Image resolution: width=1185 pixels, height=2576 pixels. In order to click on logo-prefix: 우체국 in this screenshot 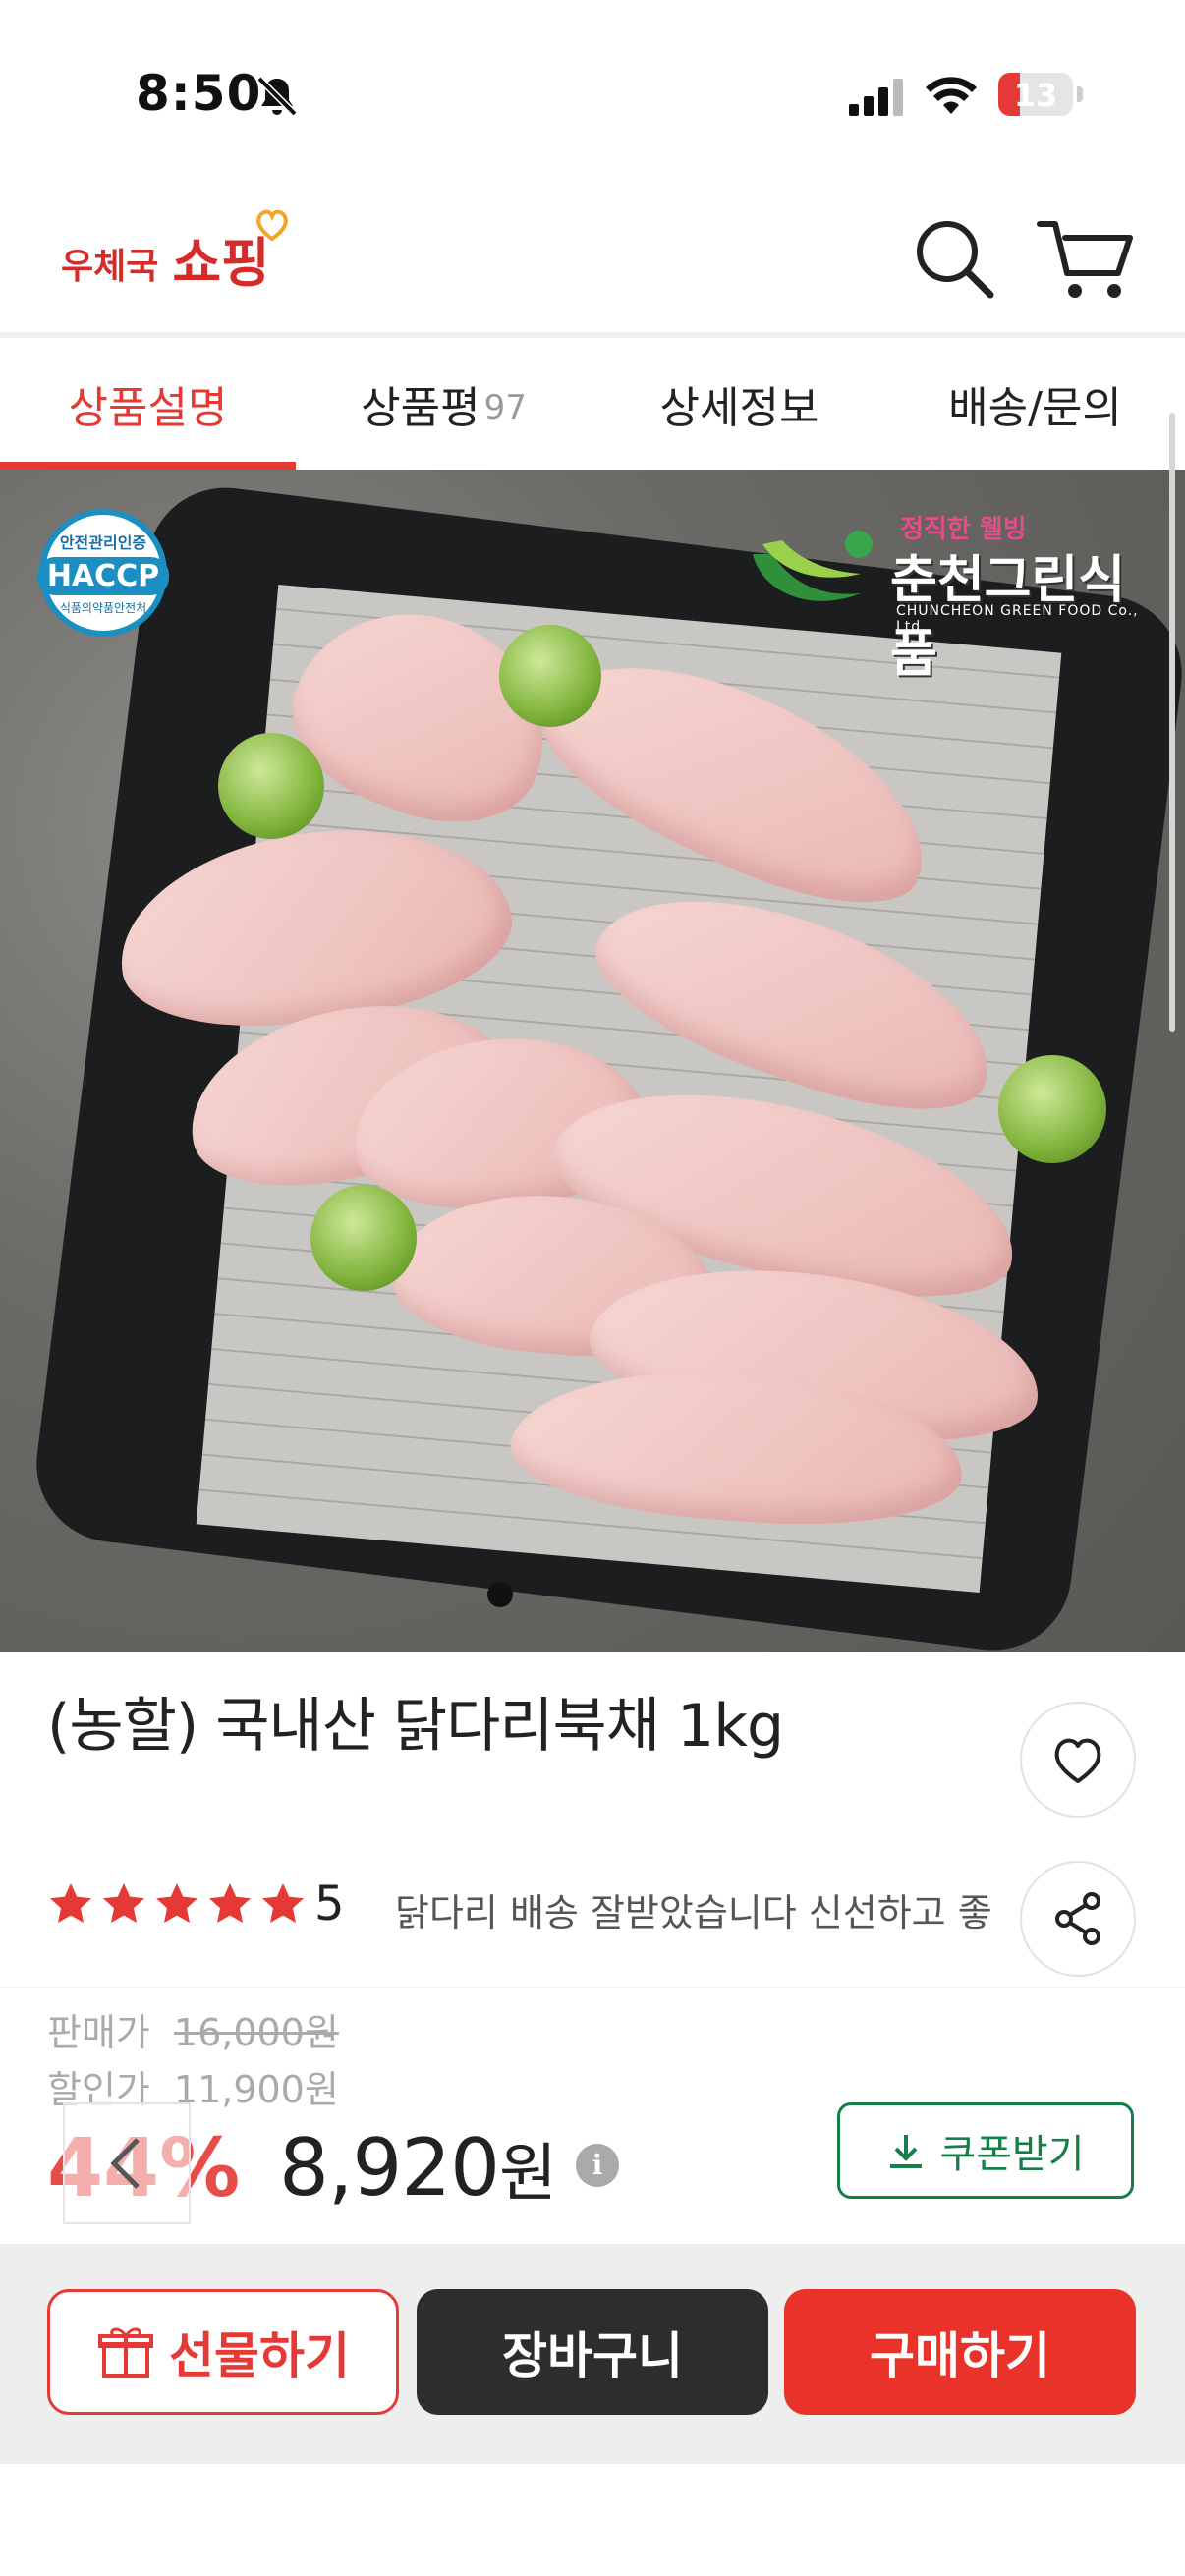, I will do `click(110, 267)`.